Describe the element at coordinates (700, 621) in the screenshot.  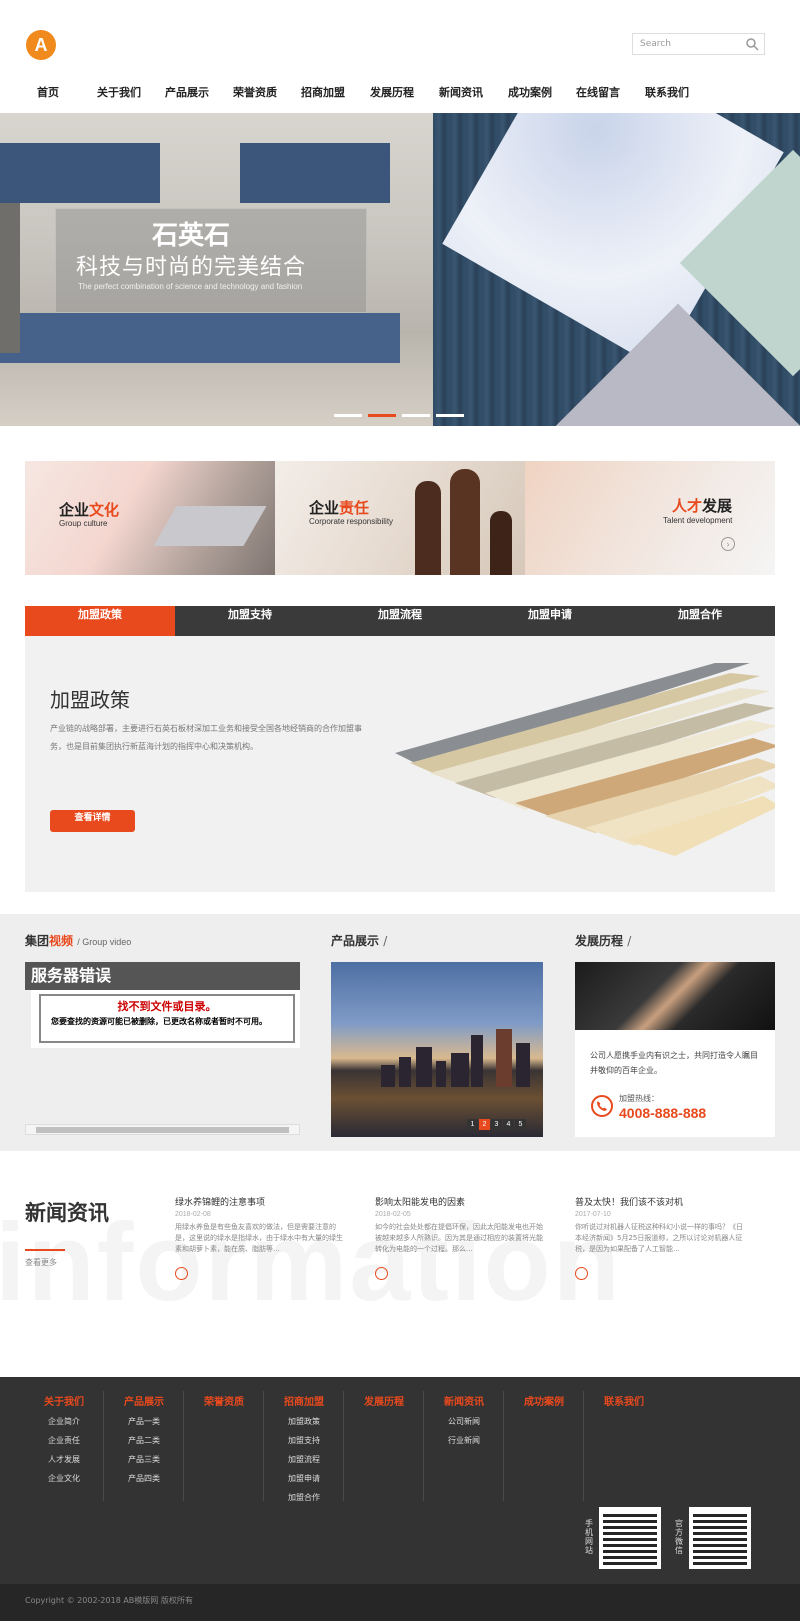
I see `tab-cooperation: 加盟合作` at that location.